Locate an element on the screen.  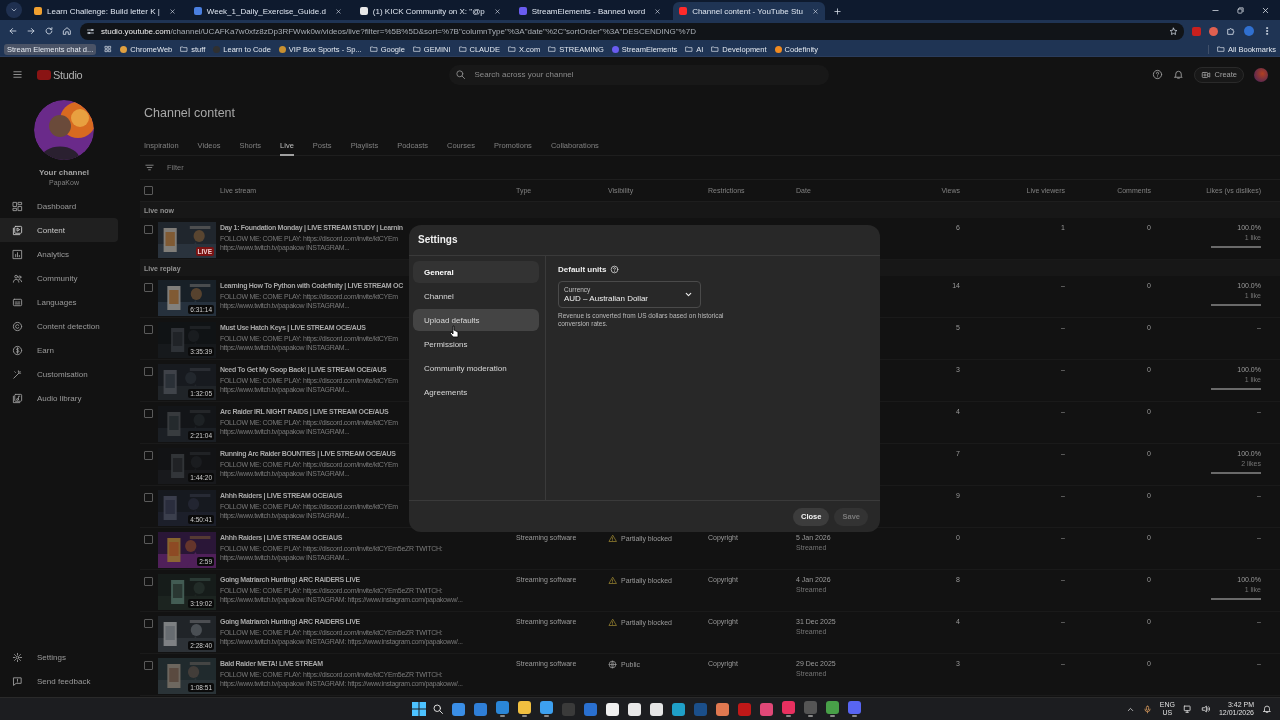
settings-nav-item: Channel is located at coordinates (476, 296).